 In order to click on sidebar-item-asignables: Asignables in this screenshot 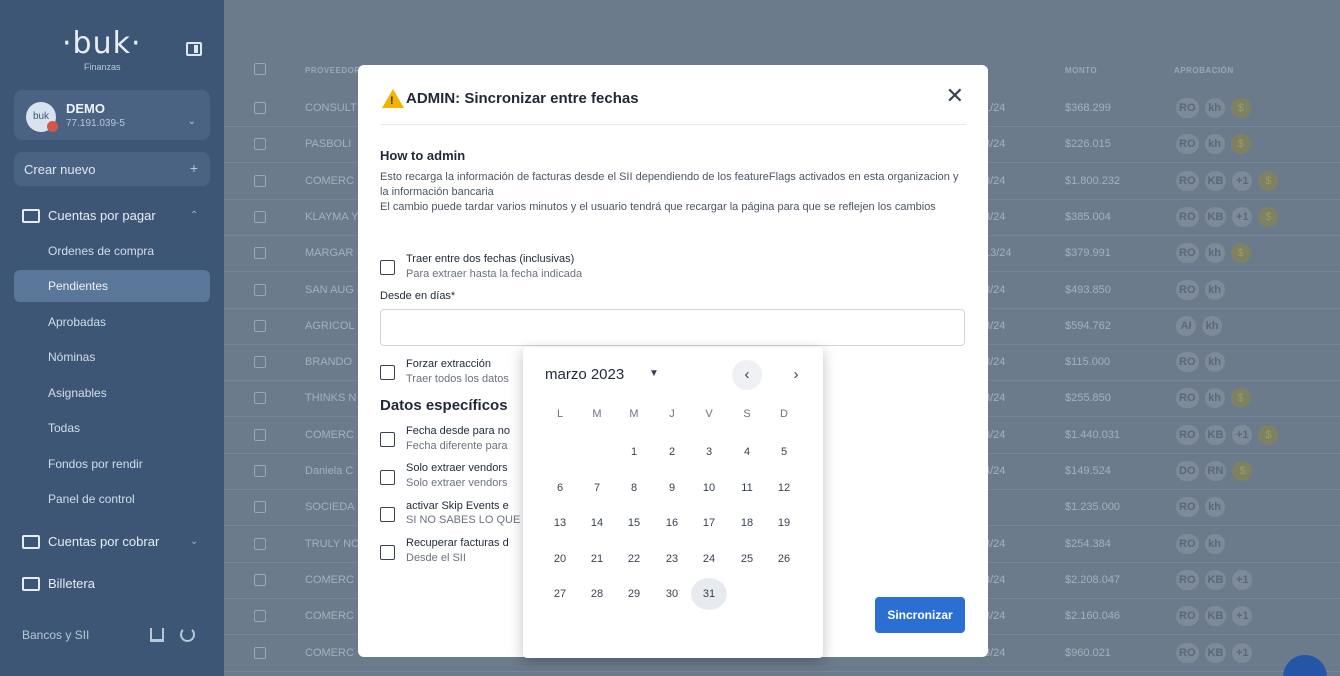, I will do `click(112, 393)`.